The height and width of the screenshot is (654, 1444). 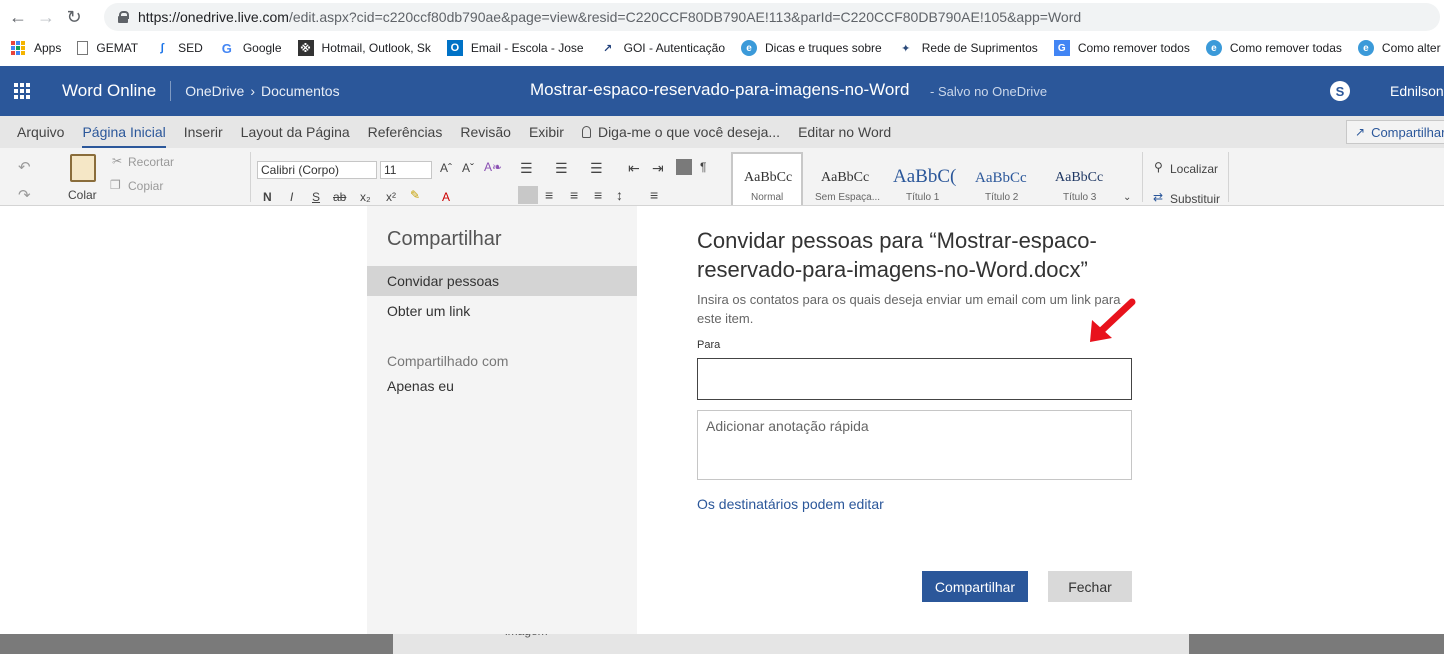 What do you see at coordinates (22, 91) in the screenshot?
I see `app-launcher-icon` at bounding box center [22, 91].